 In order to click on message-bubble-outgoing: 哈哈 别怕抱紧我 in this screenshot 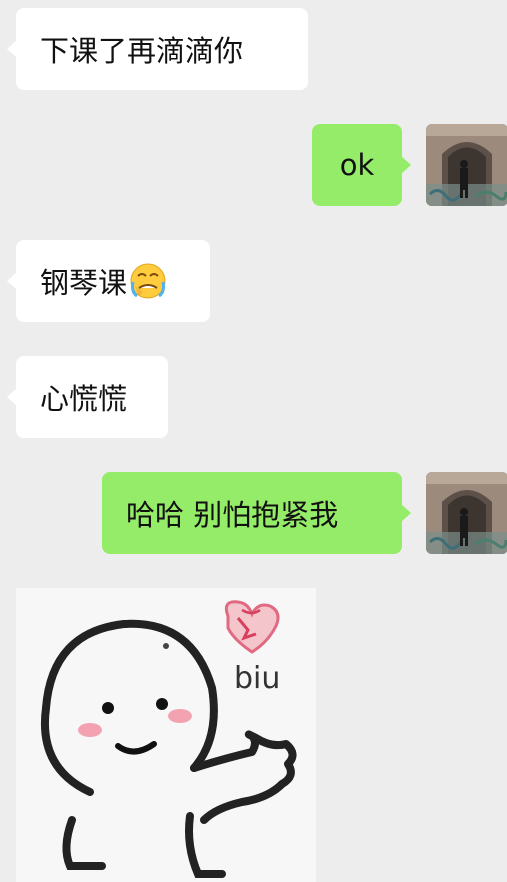, I will do `click(256, 513)`.